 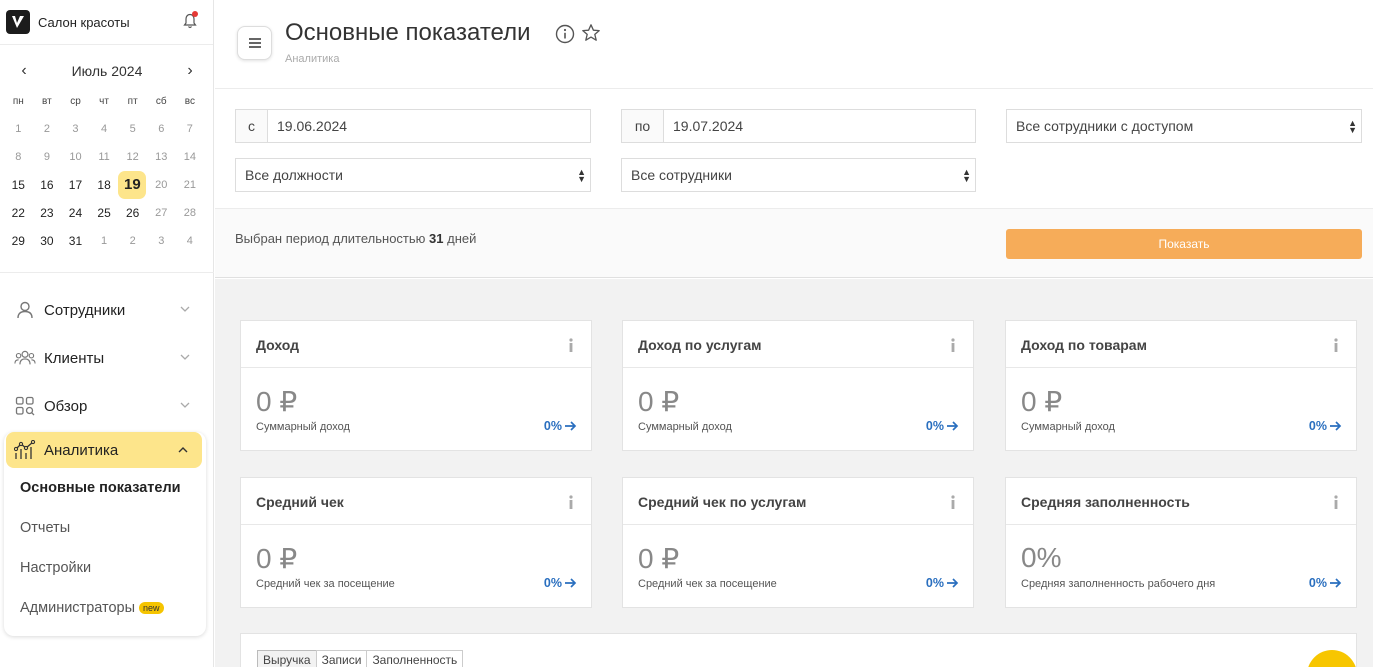 What do you see at coordinates (312, 59) in the screenshot?
I see `breadcrumb: Аналитика` at bounding box center [312, 59].